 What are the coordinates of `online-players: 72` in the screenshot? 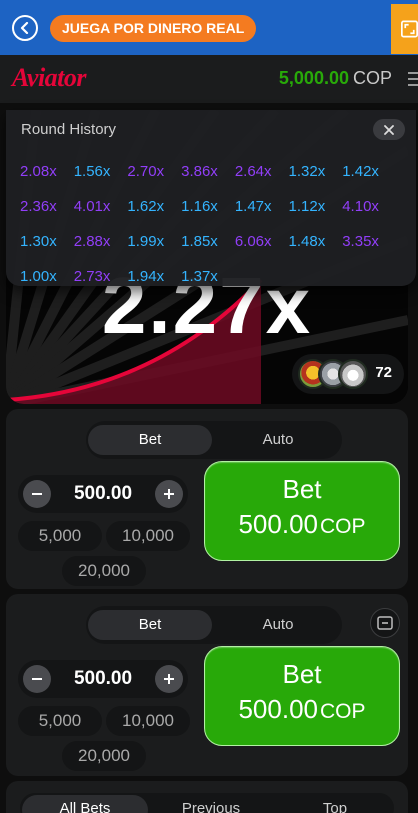 It's located at (348, 374).